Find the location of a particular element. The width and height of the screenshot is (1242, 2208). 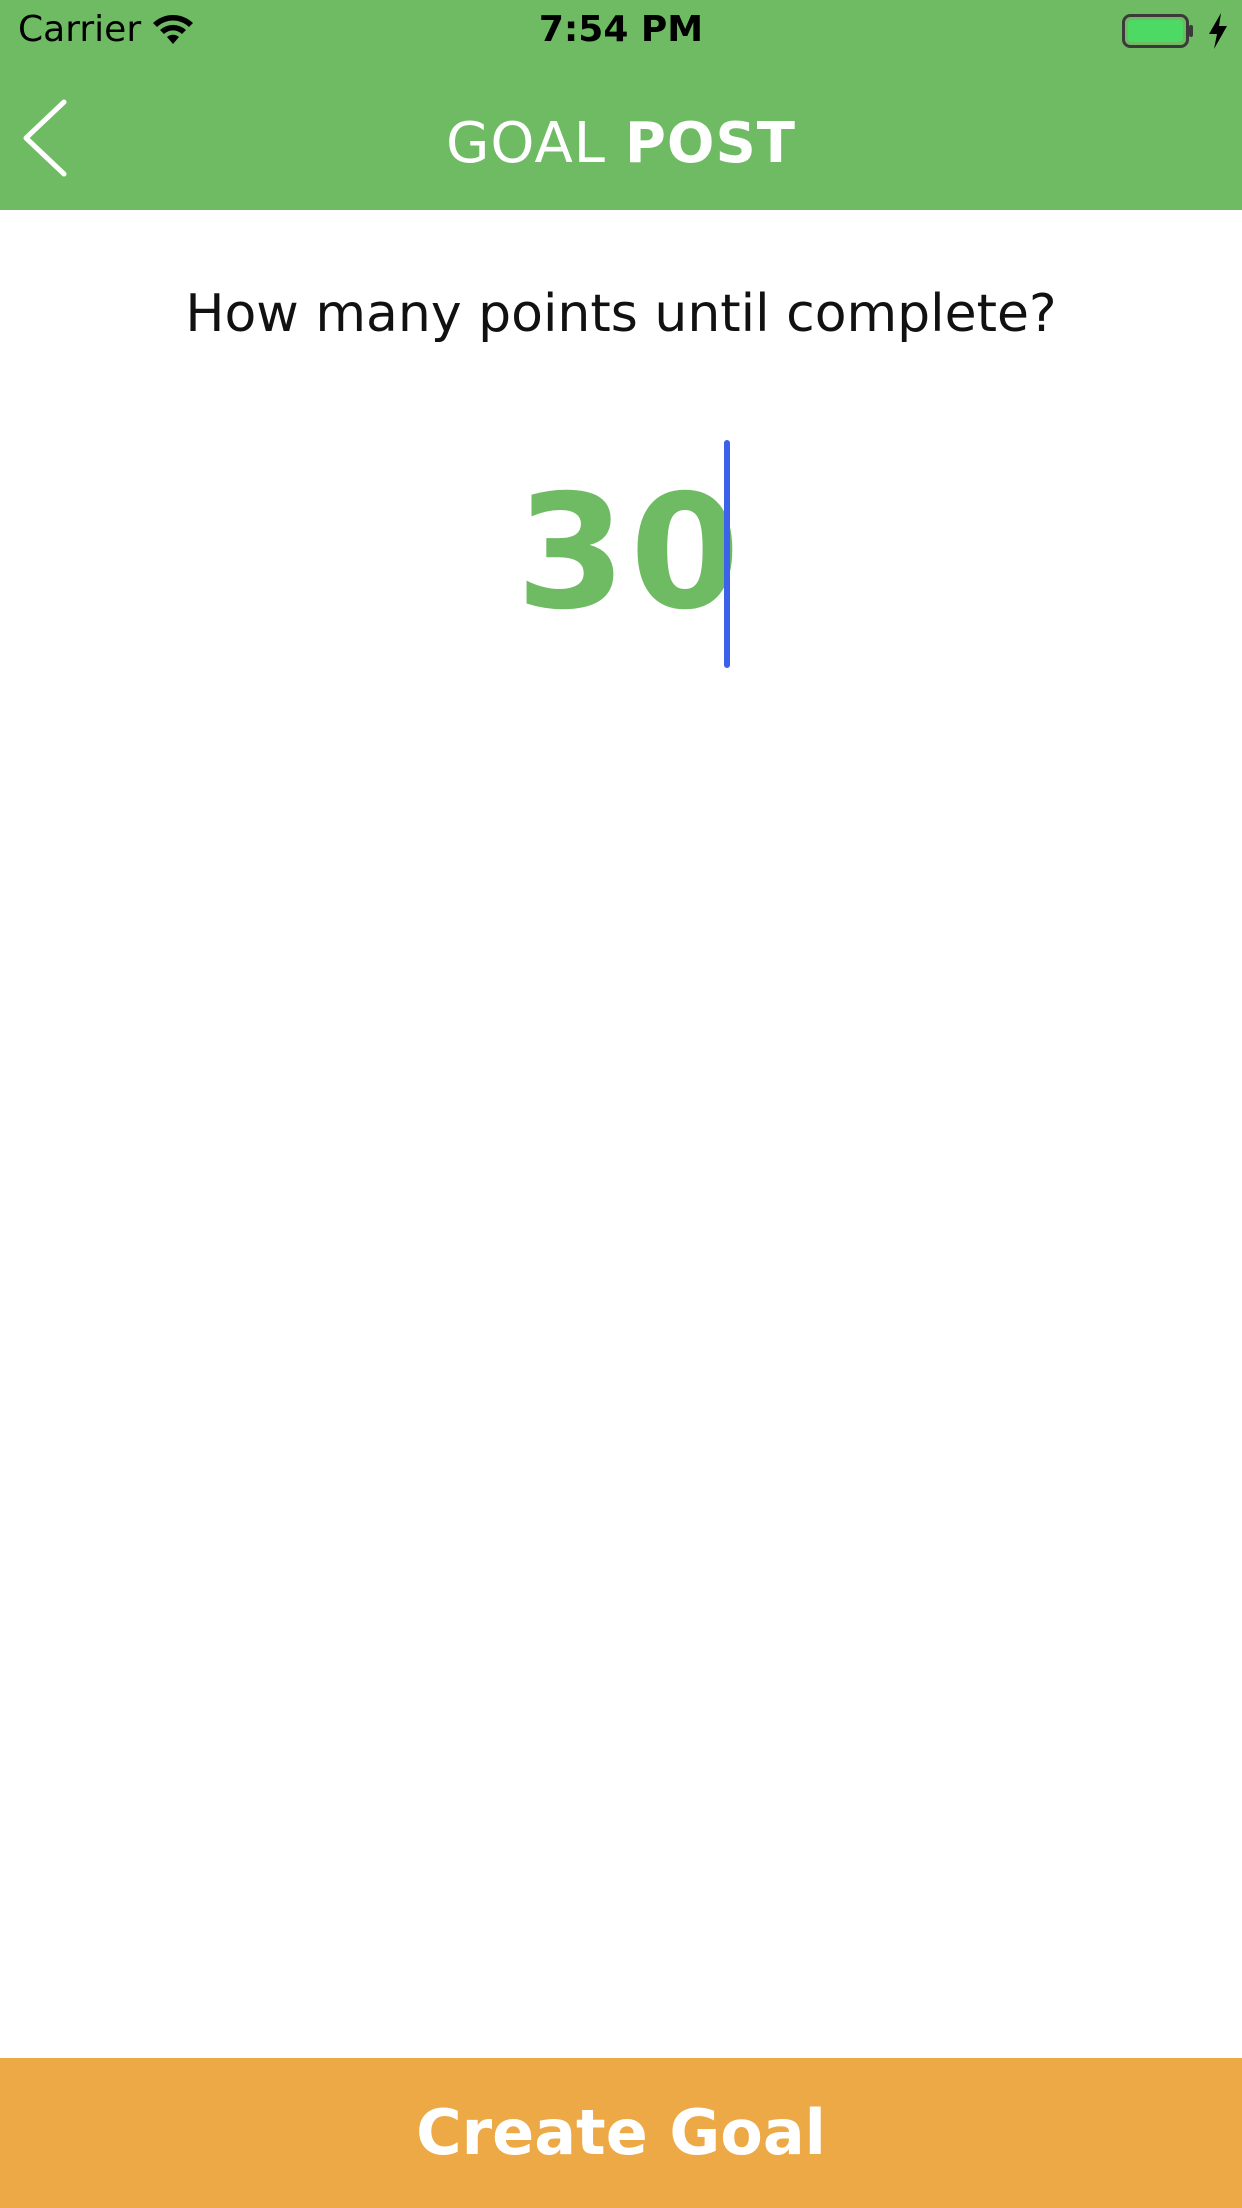

points-value: 30 is located at coordinates (630, 553).